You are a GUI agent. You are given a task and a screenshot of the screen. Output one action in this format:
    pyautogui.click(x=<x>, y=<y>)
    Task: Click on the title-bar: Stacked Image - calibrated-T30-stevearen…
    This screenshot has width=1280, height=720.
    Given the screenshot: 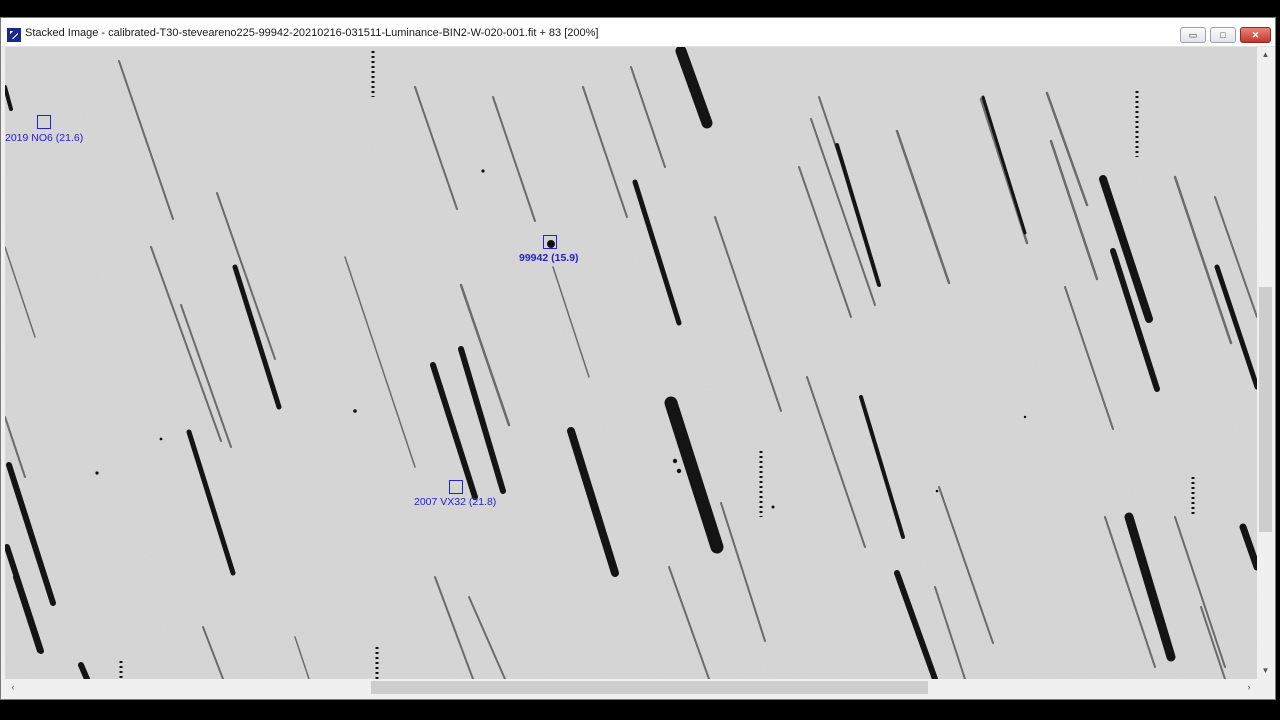 What is the action you would take?
    pyautogui.click(x=638, y=32)
    